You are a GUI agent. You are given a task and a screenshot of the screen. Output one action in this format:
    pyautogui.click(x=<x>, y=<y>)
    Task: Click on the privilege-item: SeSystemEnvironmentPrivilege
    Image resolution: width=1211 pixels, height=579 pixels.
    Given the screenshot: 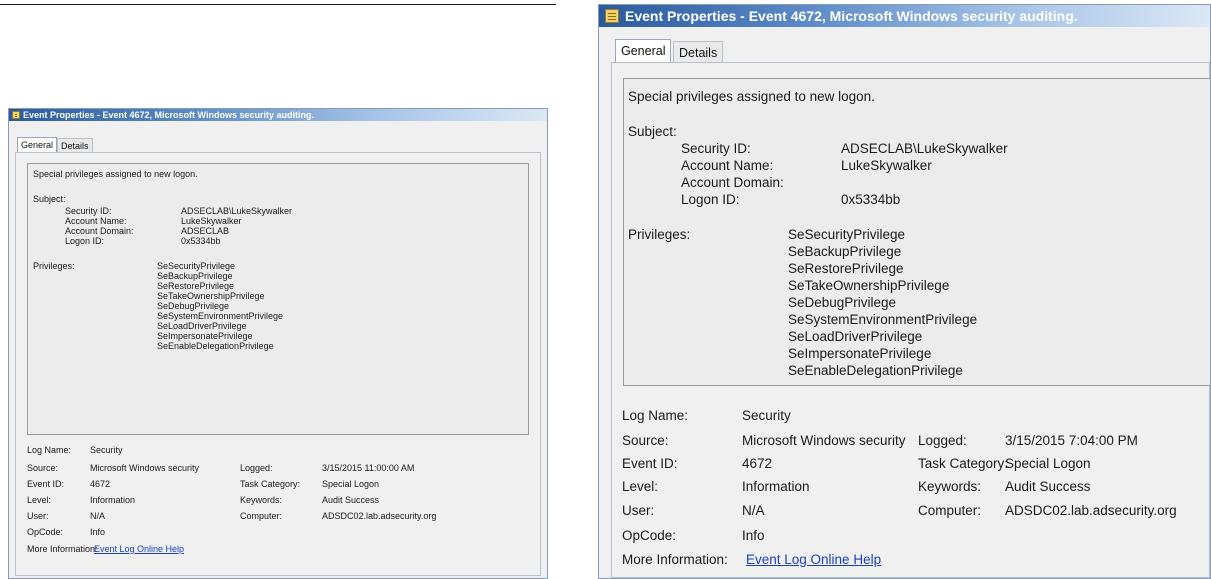 What is the action you would take?
    pyautogui.click(x=883, y=319)
    